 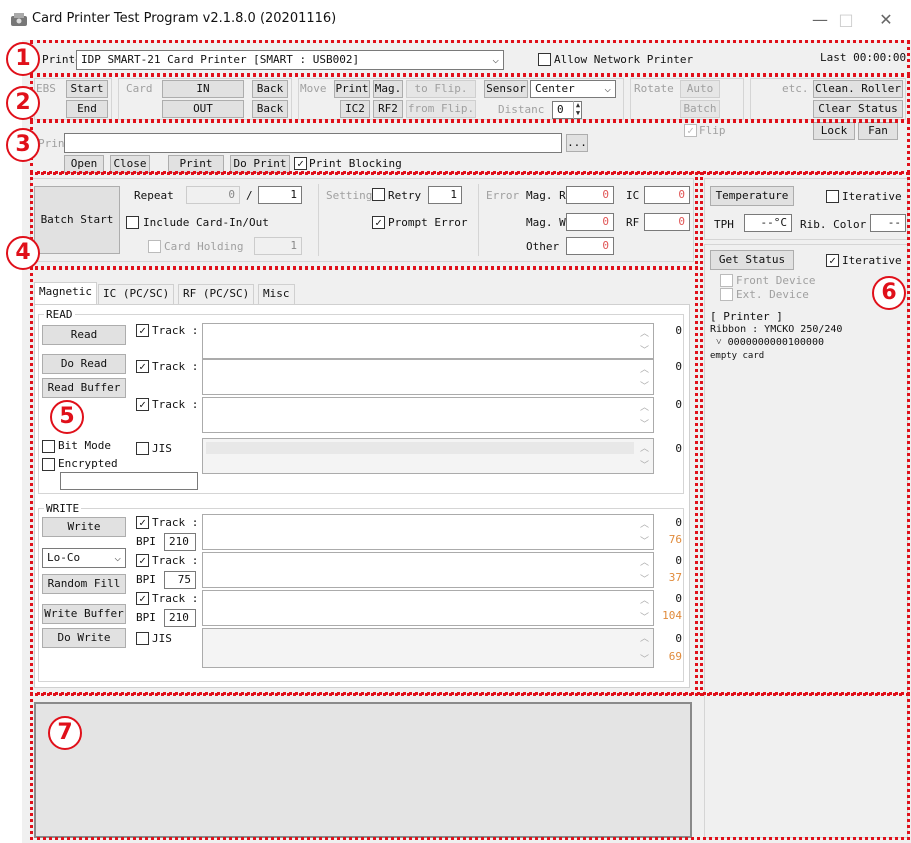 What do you see at coordinates (67, 417) in the screenshot?
I see `annotation-marker-5: 5` at bounding box center [67, 417].